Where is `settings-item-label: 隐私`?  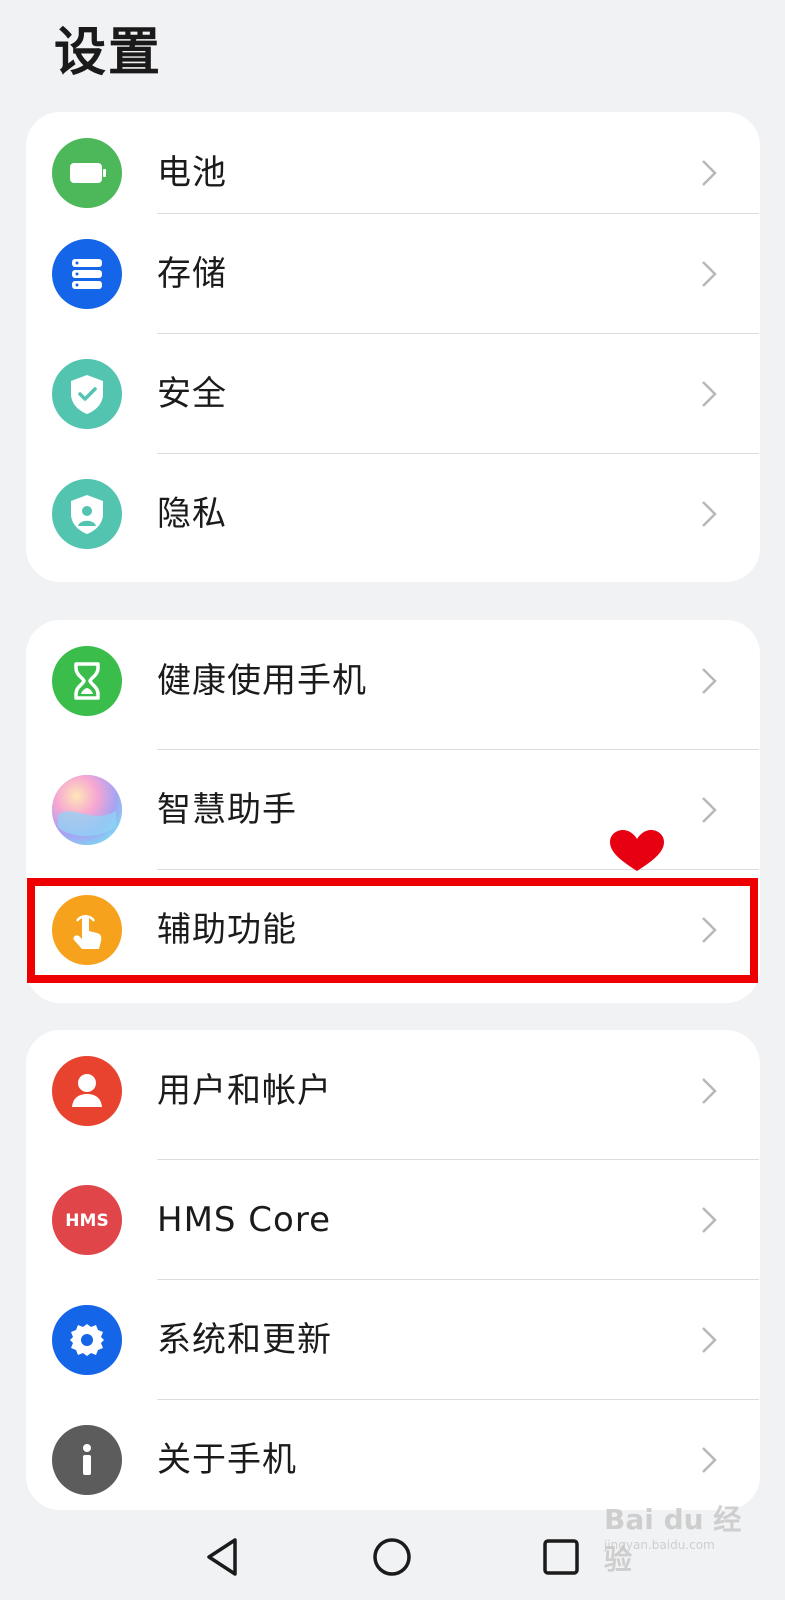
settings-item-label: 隐私 is located at coordinates (192, 514).